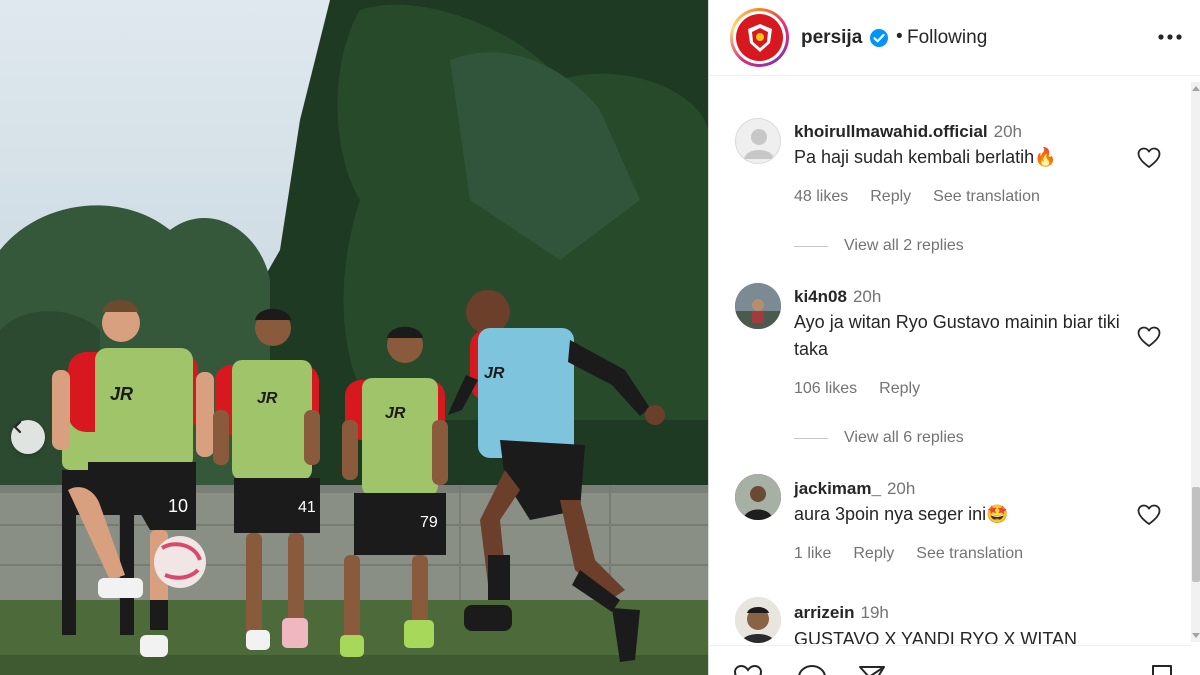 This screenshot has width=1200, height=675. I want to click on comment-username: jackimam_ 20h, so click(854, 489).